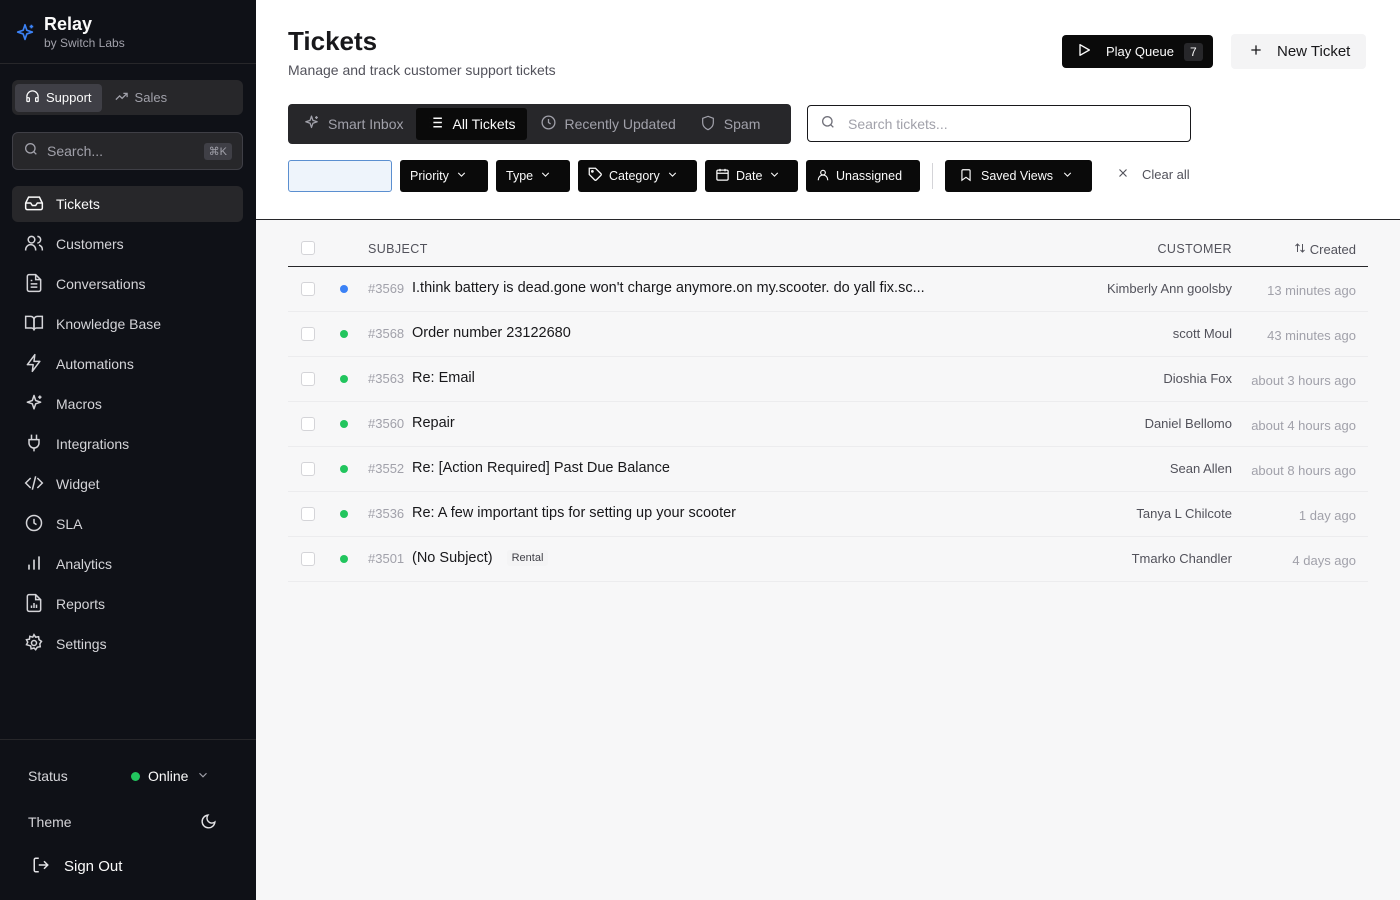  I want to click on filter-priority: Priority, so click(444, 176).